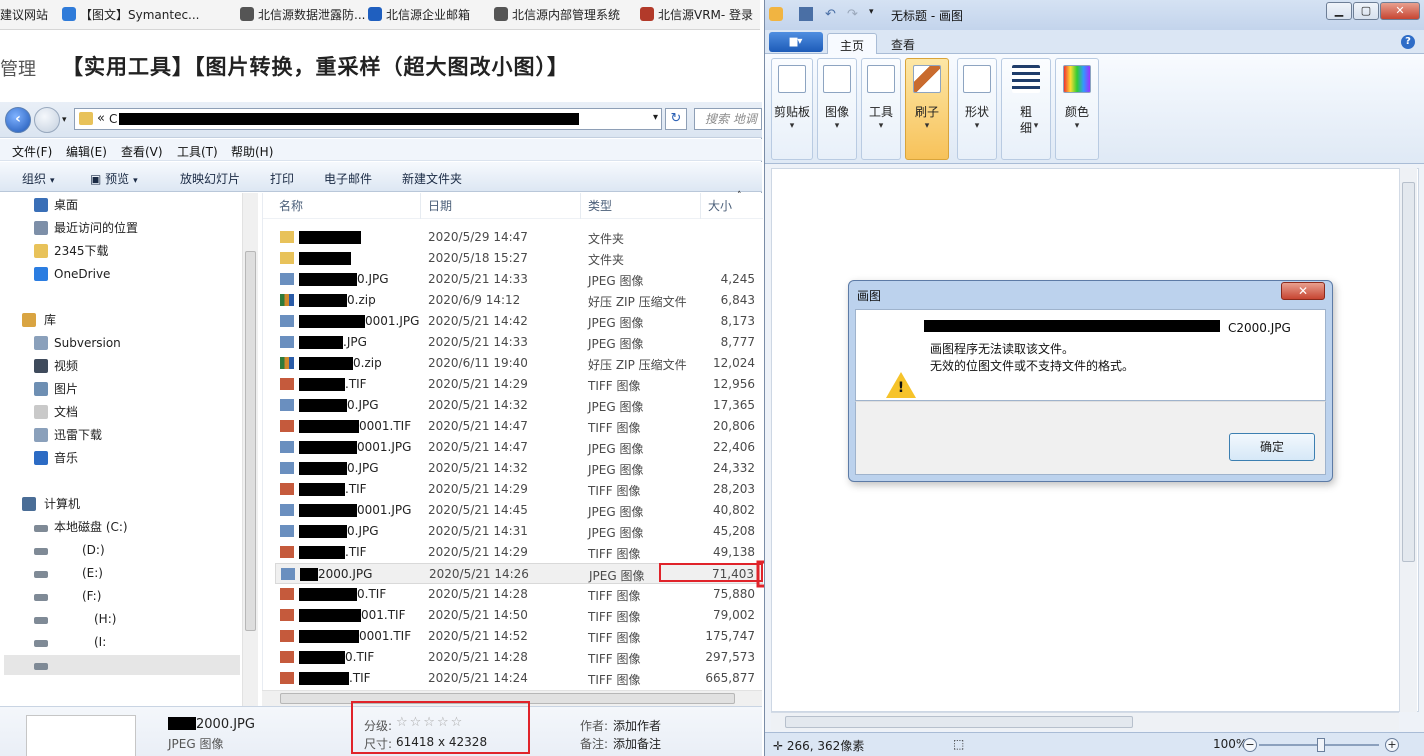 Image resolution: width=1424 pixels, height=756 pixels. What do you see at coordinates (519, 321) in the screenshot?
I see `table-row: 0001.JPG 2020/5/21 14:42 JPEG 图像 8,173` at bounding box center [519, 321].